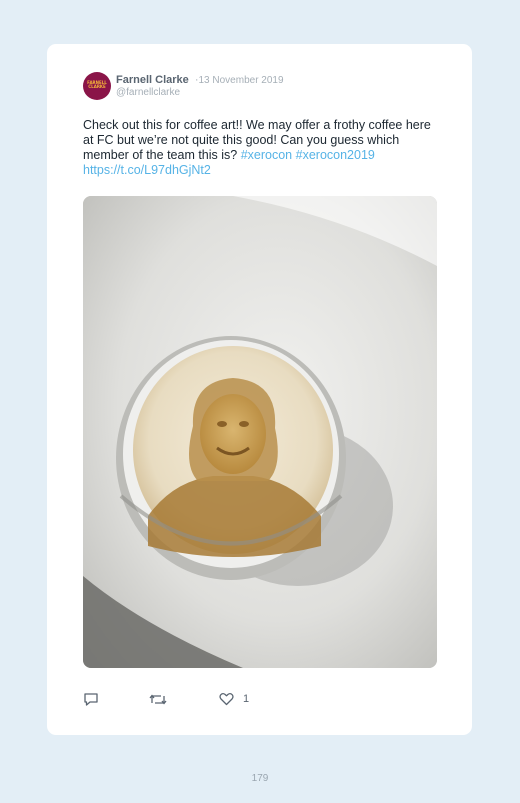 Image resolution: width=520 pixels, height=803 pixels. I want to click on tweet-url-link: https://t.co/L97dhGjNt2, so click(147, 170).